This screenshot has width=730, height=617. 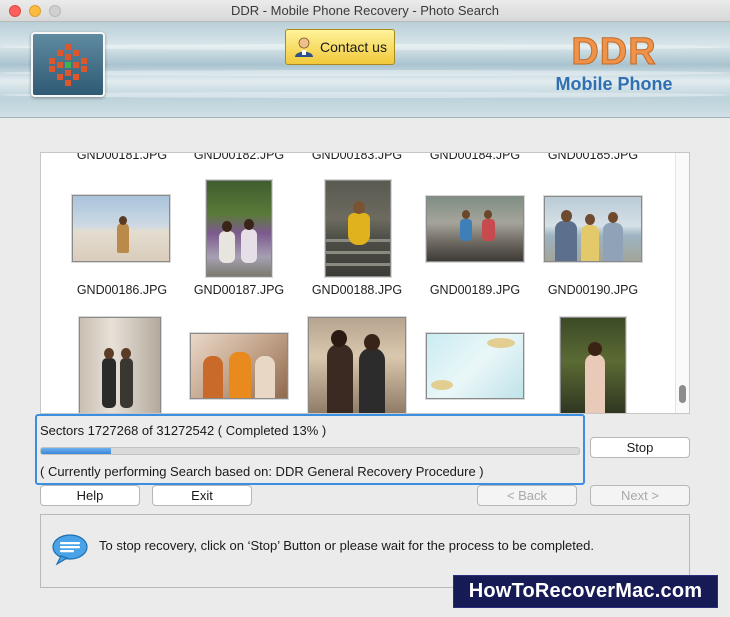 I want to click on file-name: GND00183.JPG, so click(x=357, y=157).